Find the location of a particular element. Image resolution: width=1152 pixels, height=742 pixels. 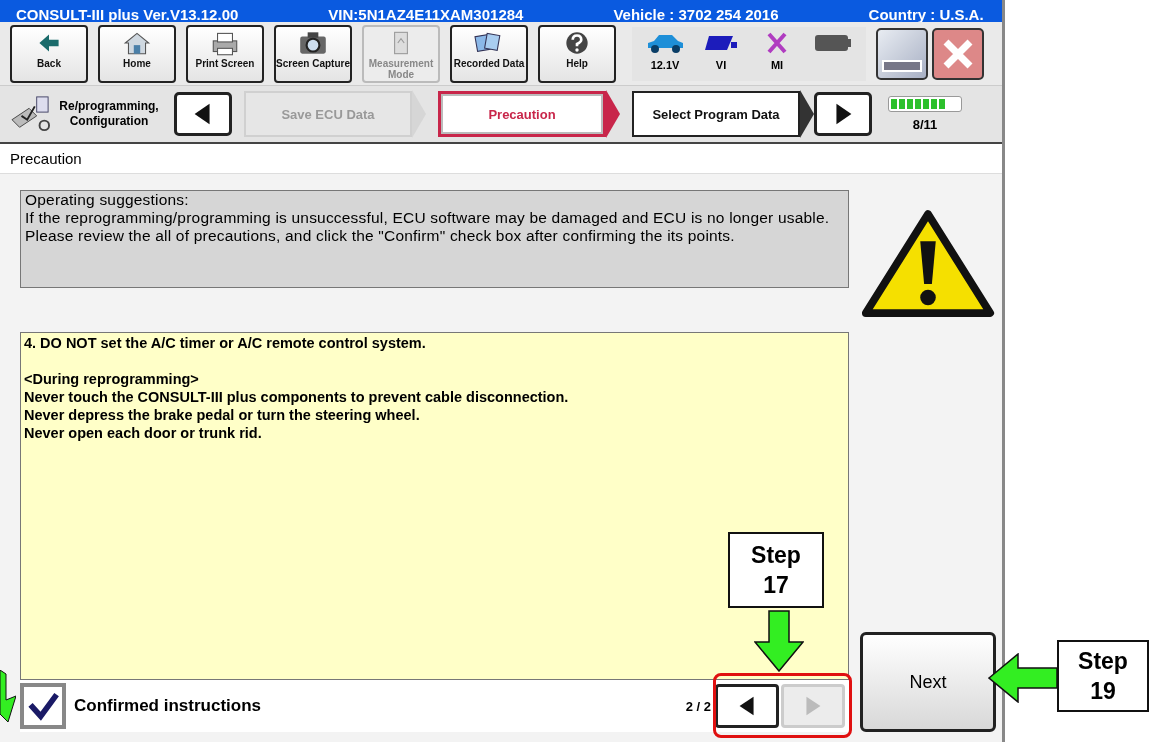

confirm-checkbox is located at coordinates (43, 706).